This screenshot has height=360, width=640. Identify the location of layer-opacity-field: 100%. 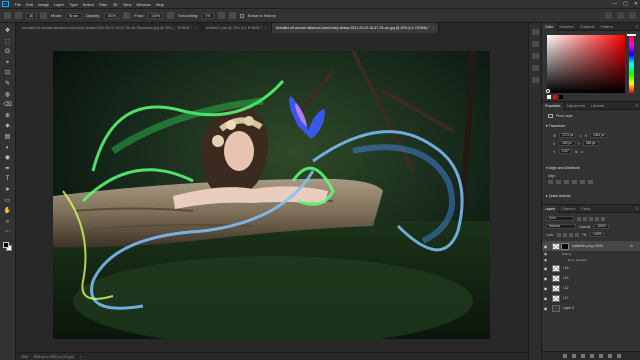
(601, 226).